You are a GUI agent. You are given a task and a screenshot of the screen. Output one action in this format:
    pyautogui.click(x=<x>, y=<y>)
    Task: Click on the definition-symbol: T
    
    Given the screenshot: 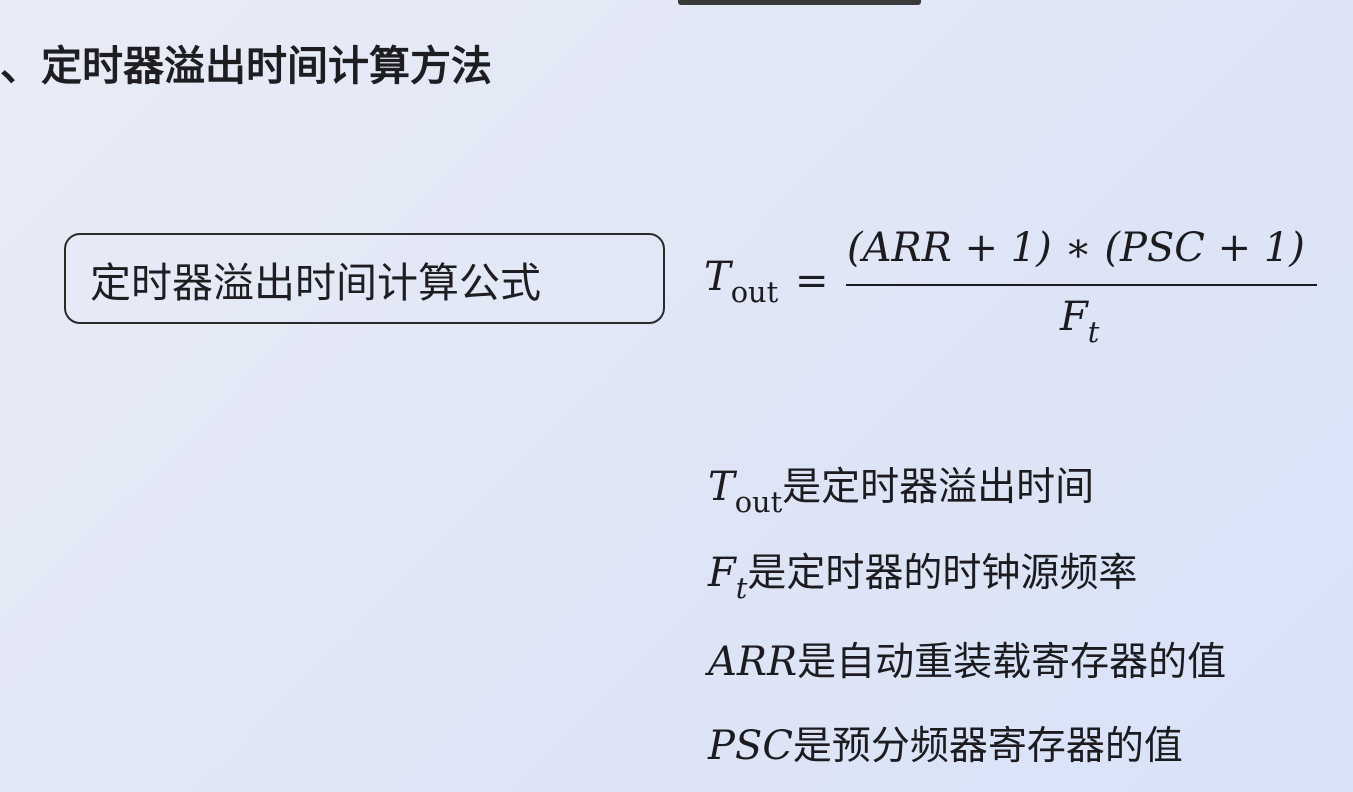 What is the action you would take?
    pyautogui.click(x=721, y=487)
    